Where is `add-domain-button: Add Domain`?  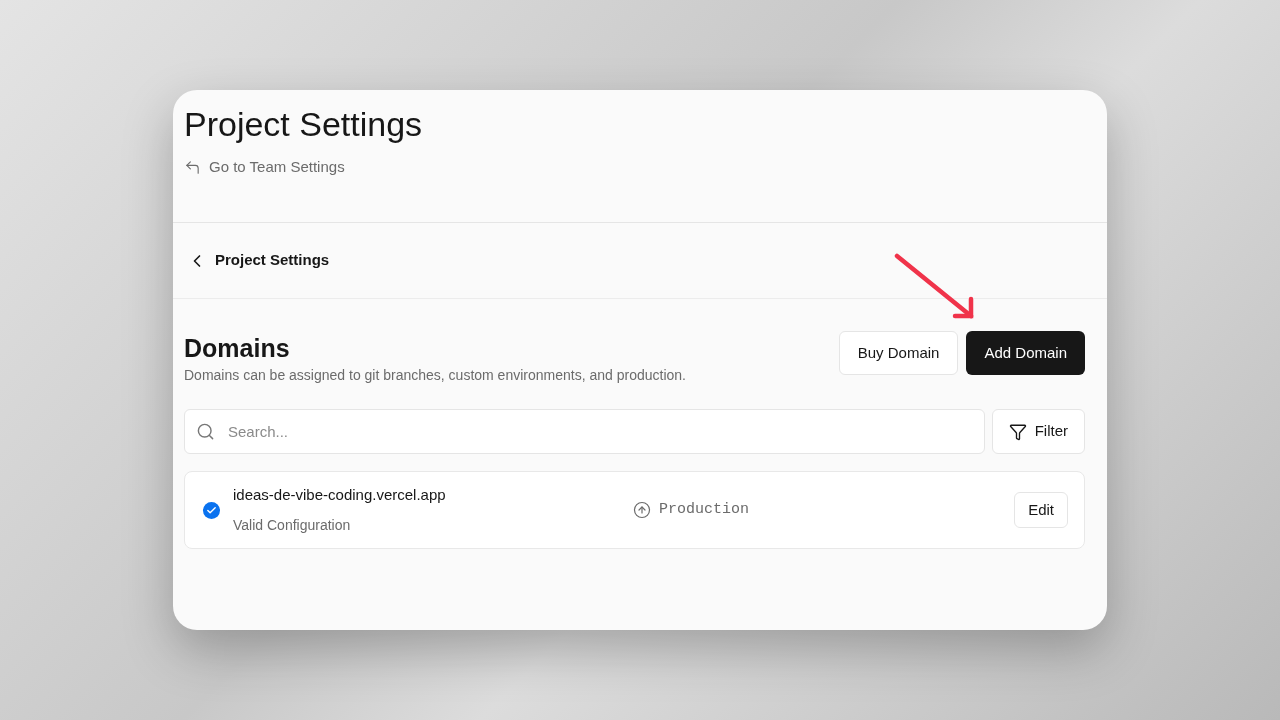
add-domain-button: Add Domain is located at coordinates (1025, 353).